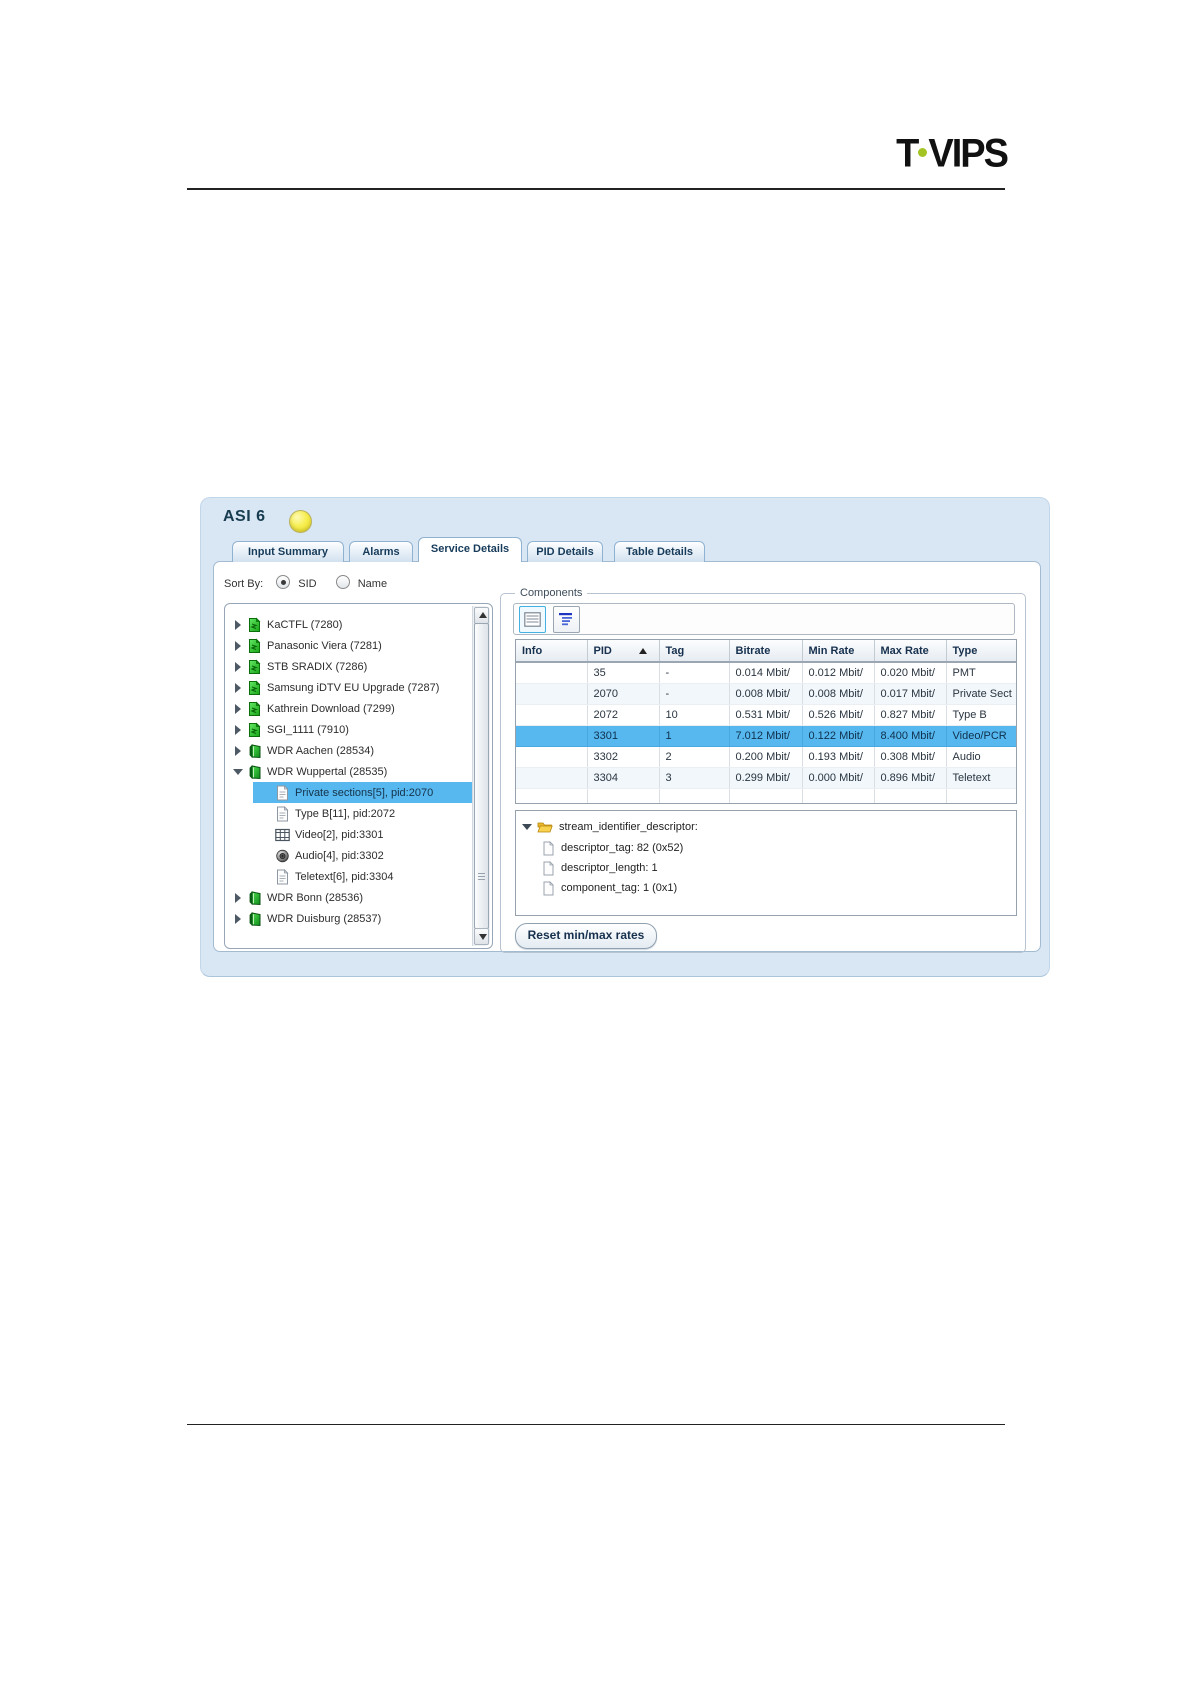  I want to click on sort-by-group: Sort By: SID Name, so click(313, 583).